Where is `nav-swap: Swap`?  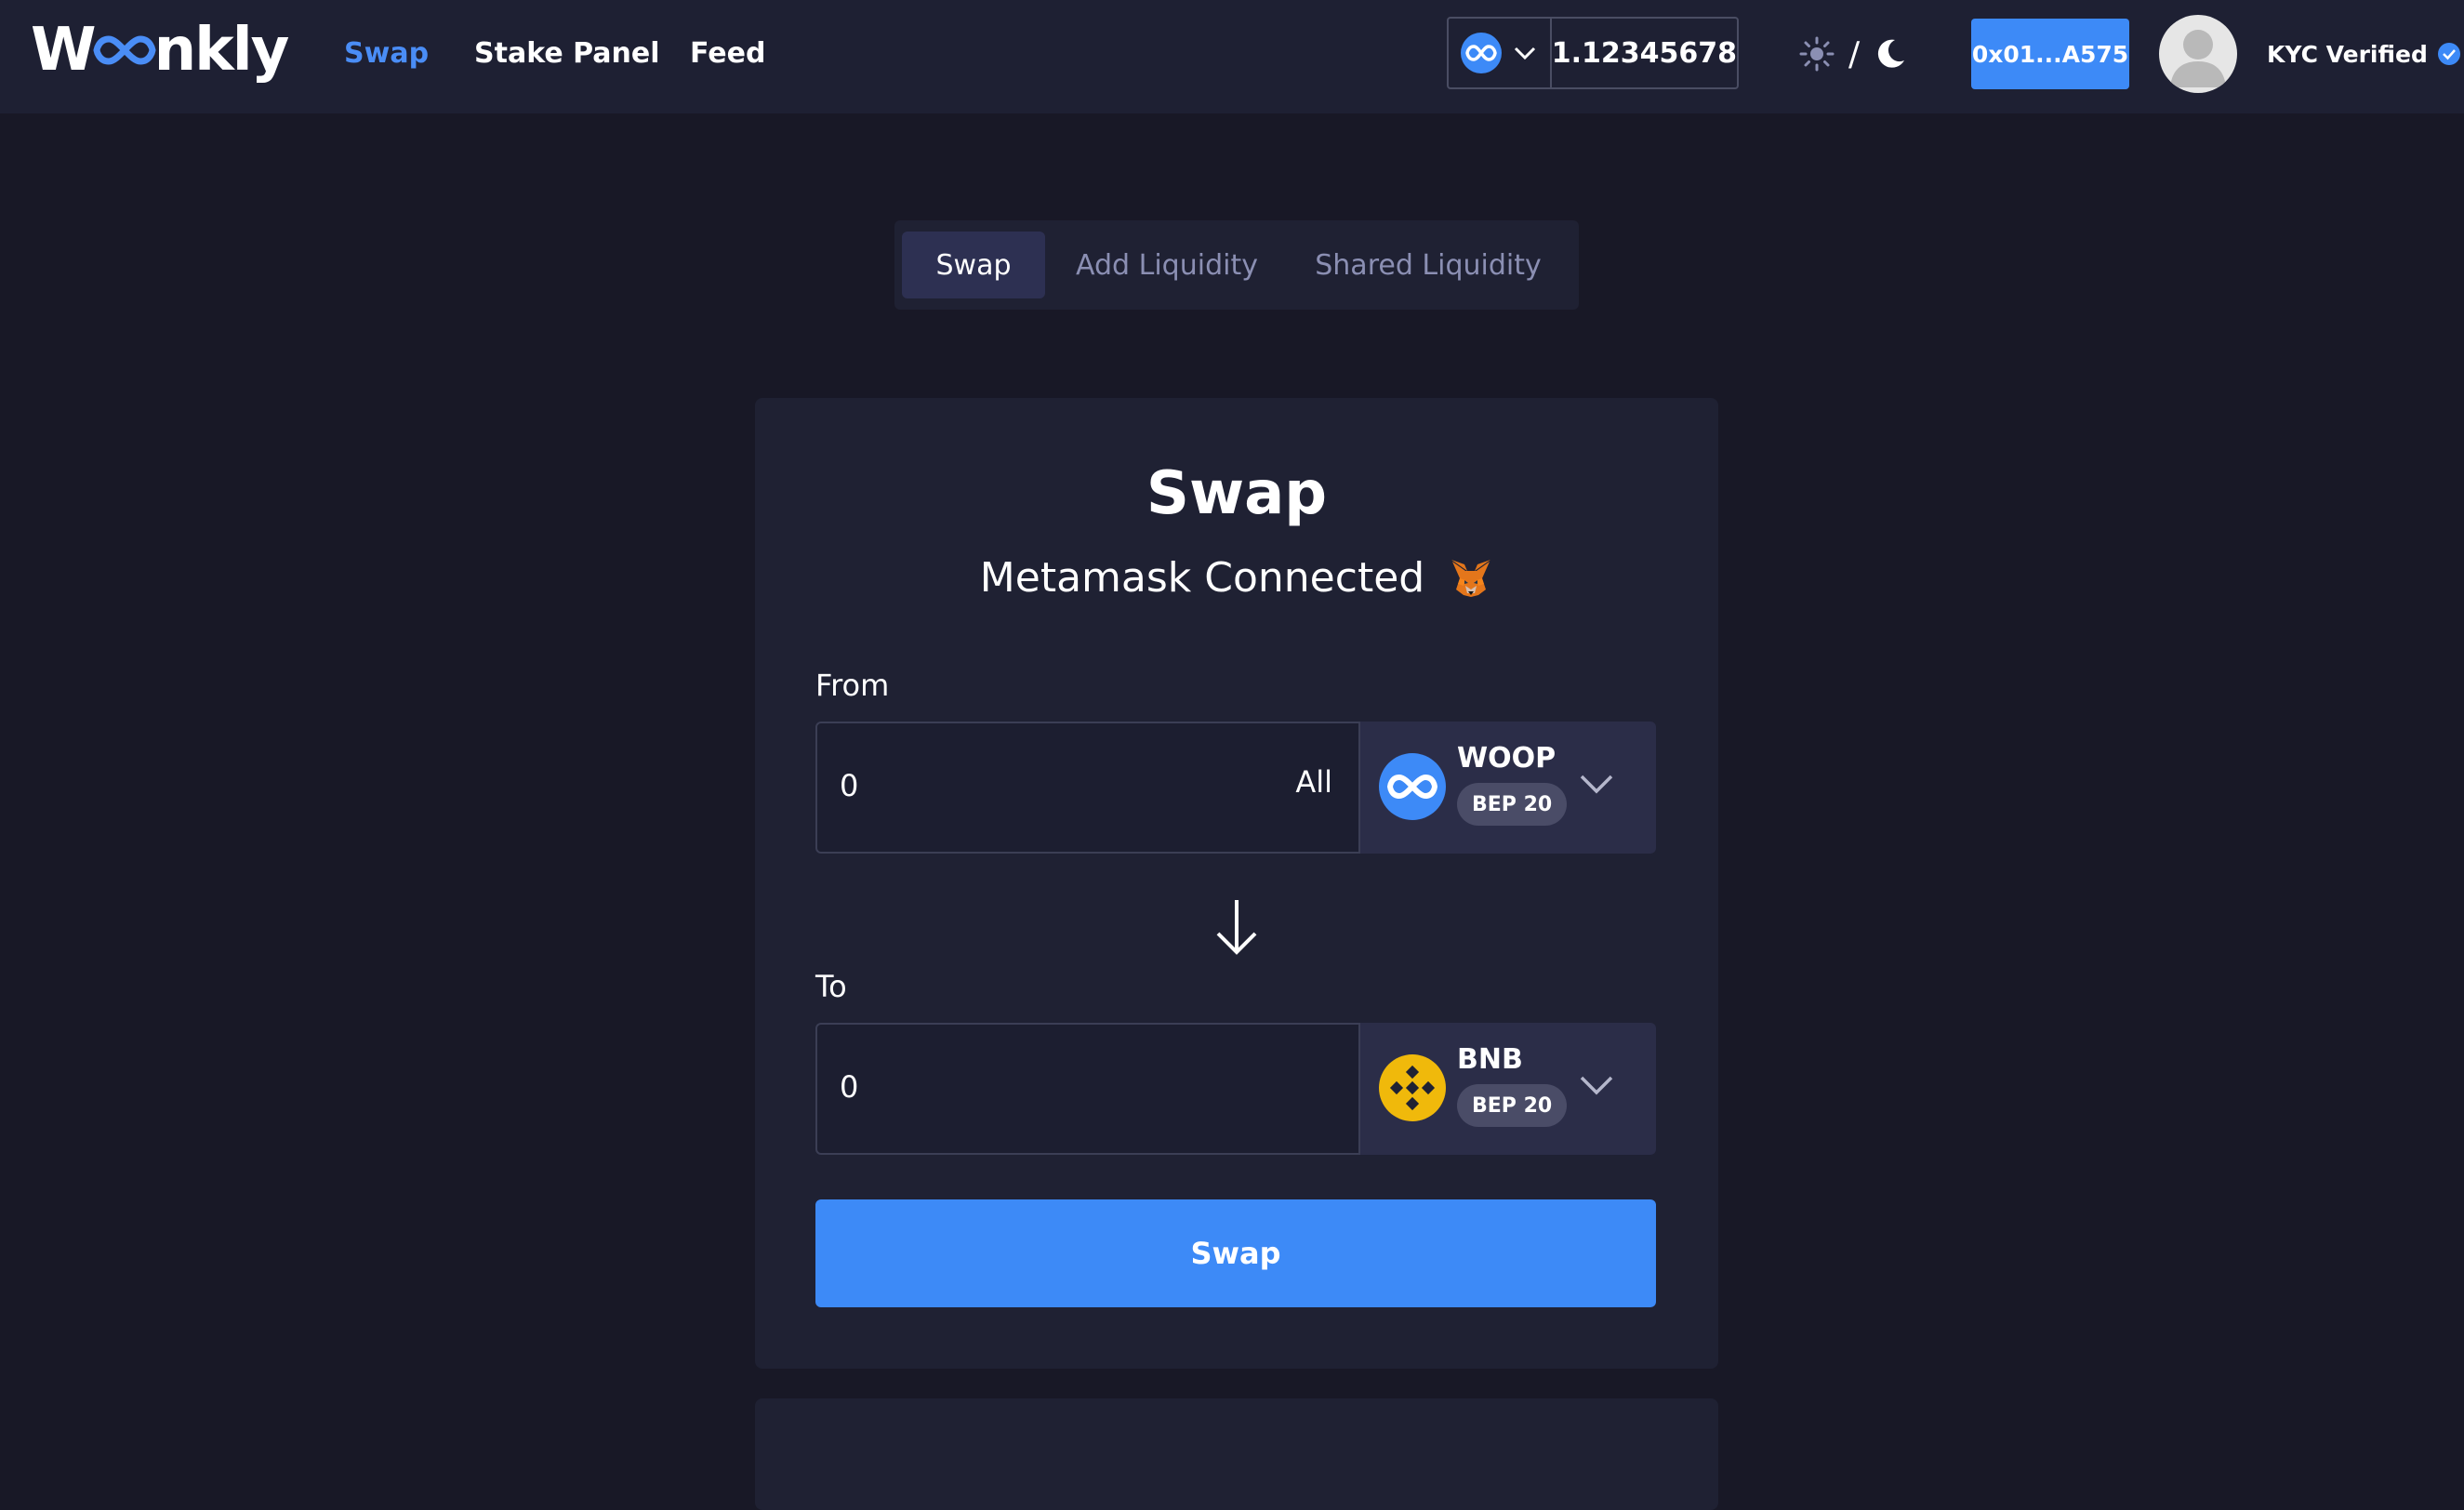 nav-swap: Swap is located at coordinates (386, 53).